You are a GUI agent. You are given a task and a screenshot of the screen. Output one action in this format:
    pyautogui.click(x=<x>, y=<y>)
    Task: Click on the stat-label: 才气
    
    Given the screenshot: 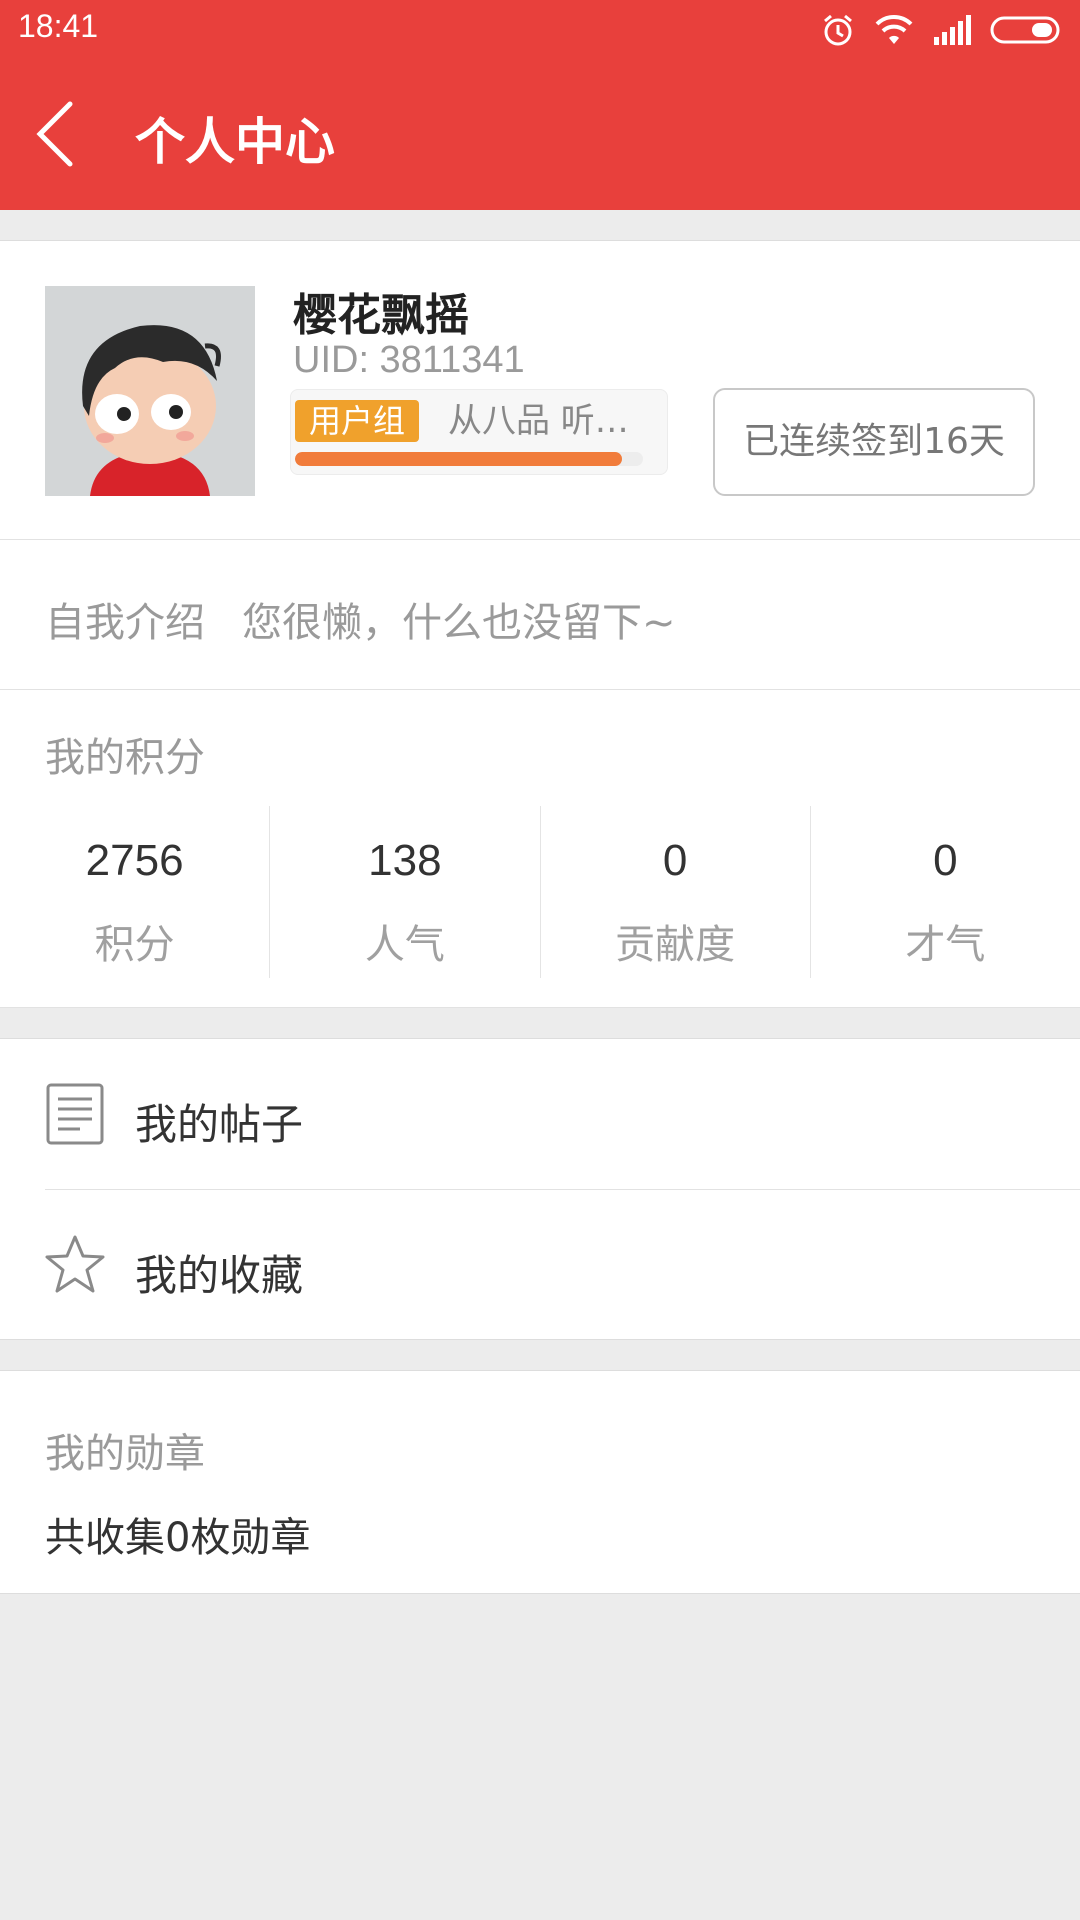 What is the action you would take?
    pyautogui.click(x=945, y=945)
    